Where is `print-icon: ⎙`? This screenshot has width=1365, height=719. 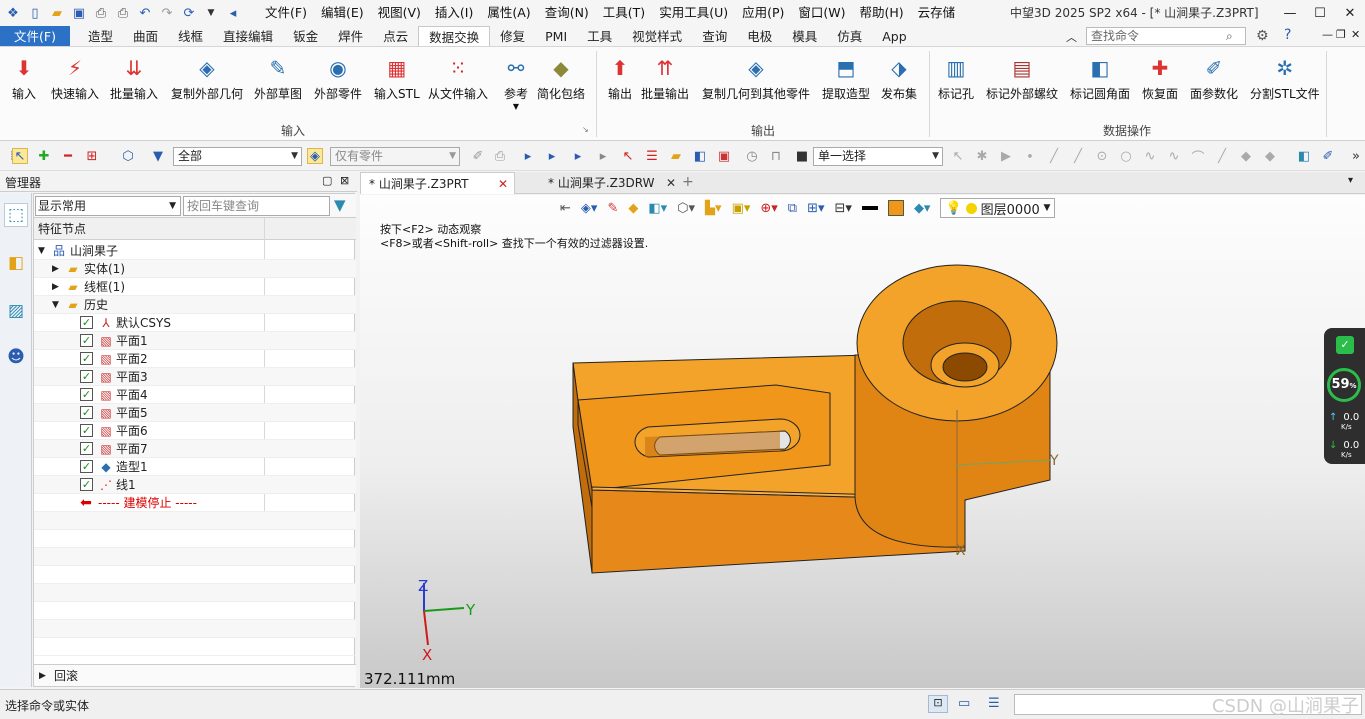
print-icon: ⎙ is located at coordinates (101, 13).